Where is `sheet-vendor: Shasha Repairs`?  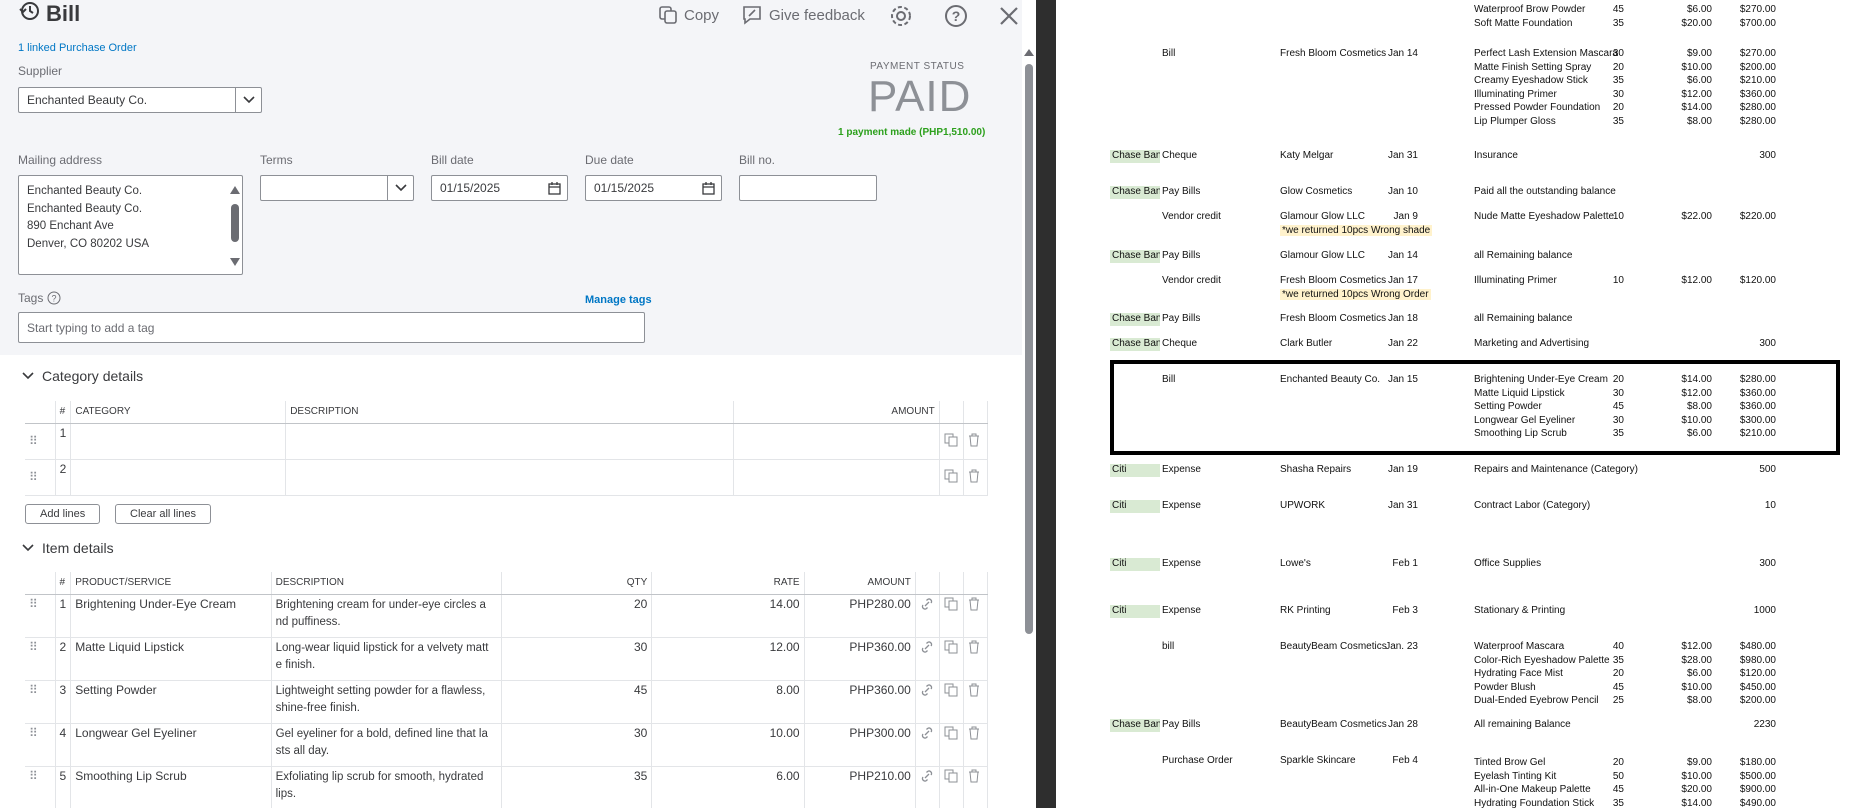
sheet-vendor: Shasha Repairs is located at coordinates (1316, 469).